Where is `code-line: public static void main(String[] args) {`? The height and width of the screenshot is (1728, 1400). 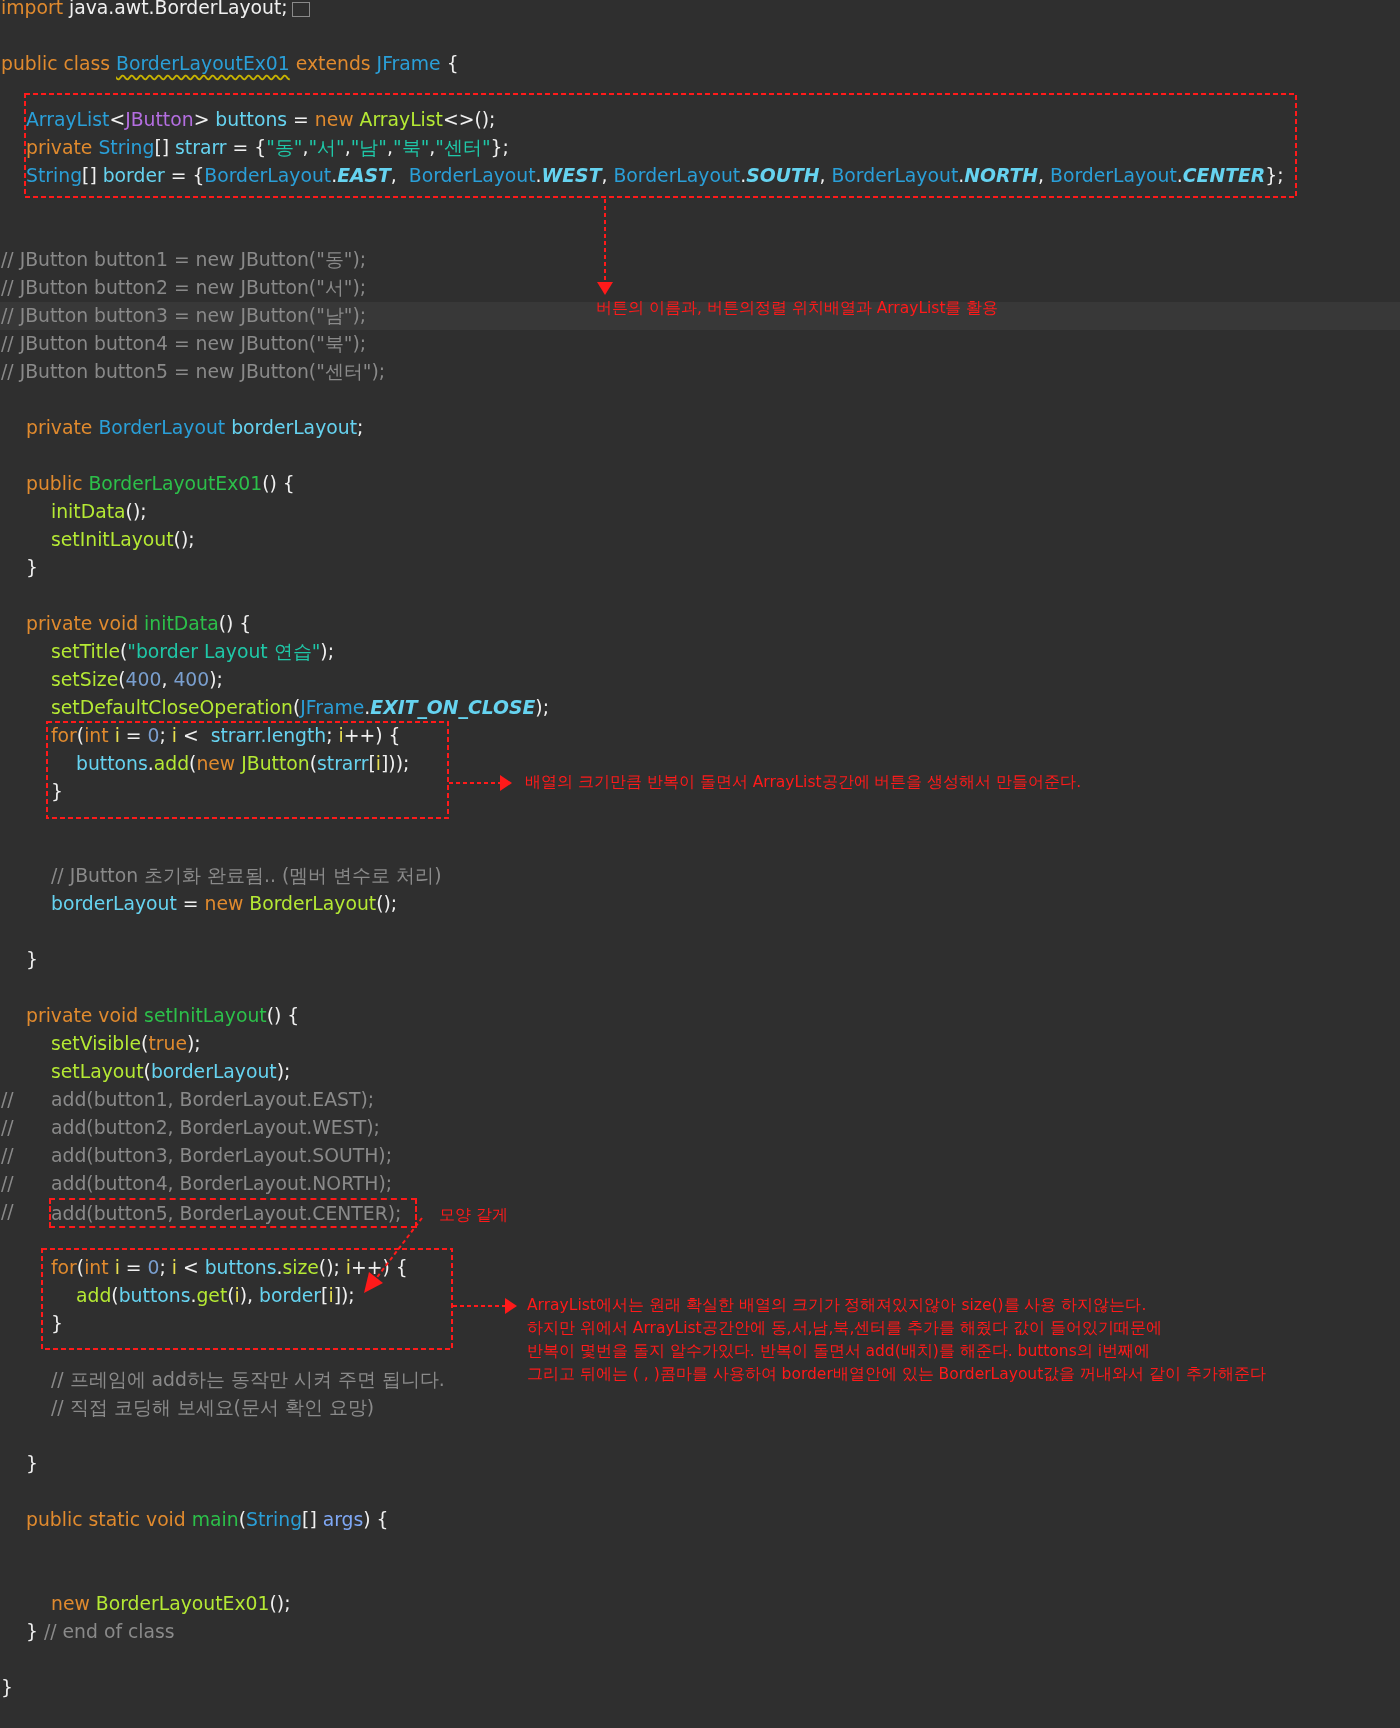
code-line: public static void main(String[] args) { is located at coordinates (207, 1520).